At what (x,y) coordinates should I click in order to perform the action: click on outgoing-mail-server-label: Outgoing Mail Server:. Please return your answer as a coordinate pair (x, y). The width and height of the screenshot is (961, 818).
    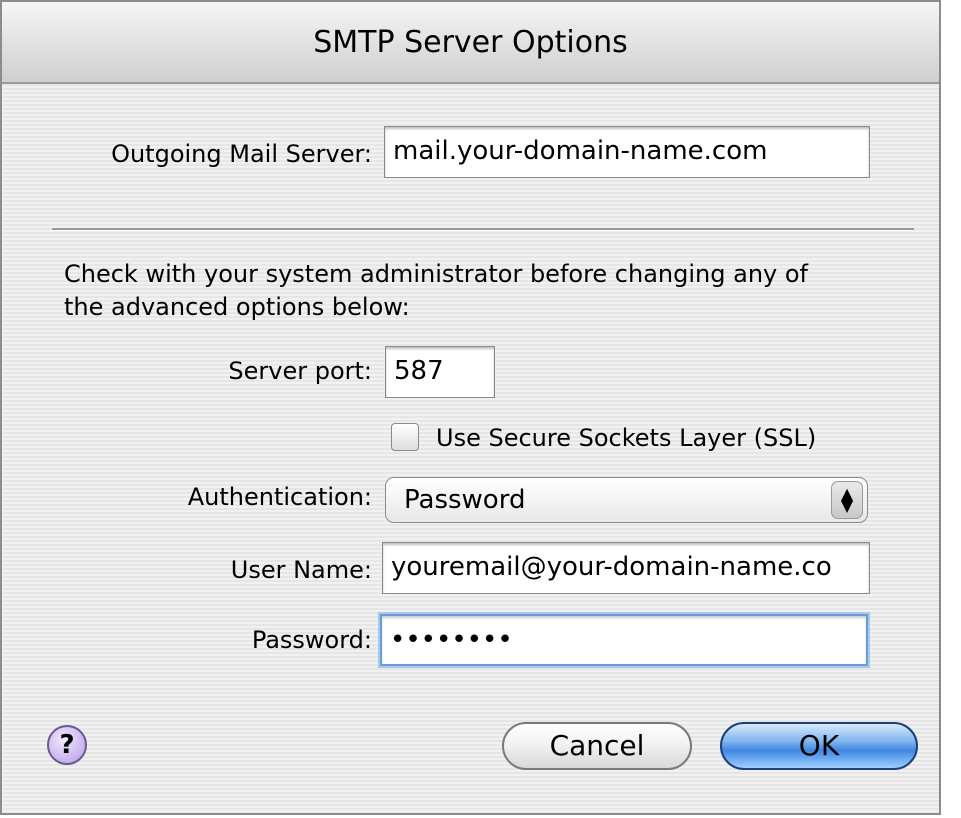
    Looking at the image, I should click on (241, 154).